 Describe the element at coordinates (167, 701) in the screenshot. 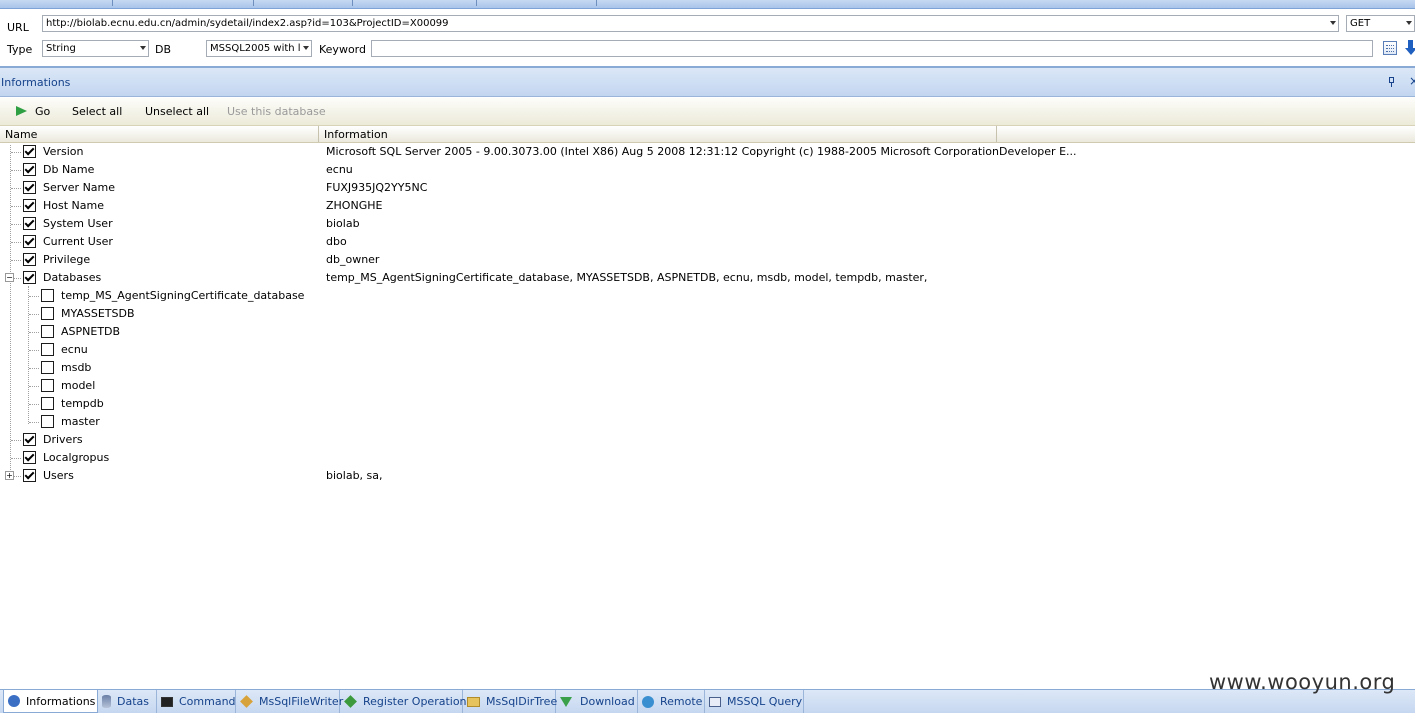

I see `terminal-icon` at that location.